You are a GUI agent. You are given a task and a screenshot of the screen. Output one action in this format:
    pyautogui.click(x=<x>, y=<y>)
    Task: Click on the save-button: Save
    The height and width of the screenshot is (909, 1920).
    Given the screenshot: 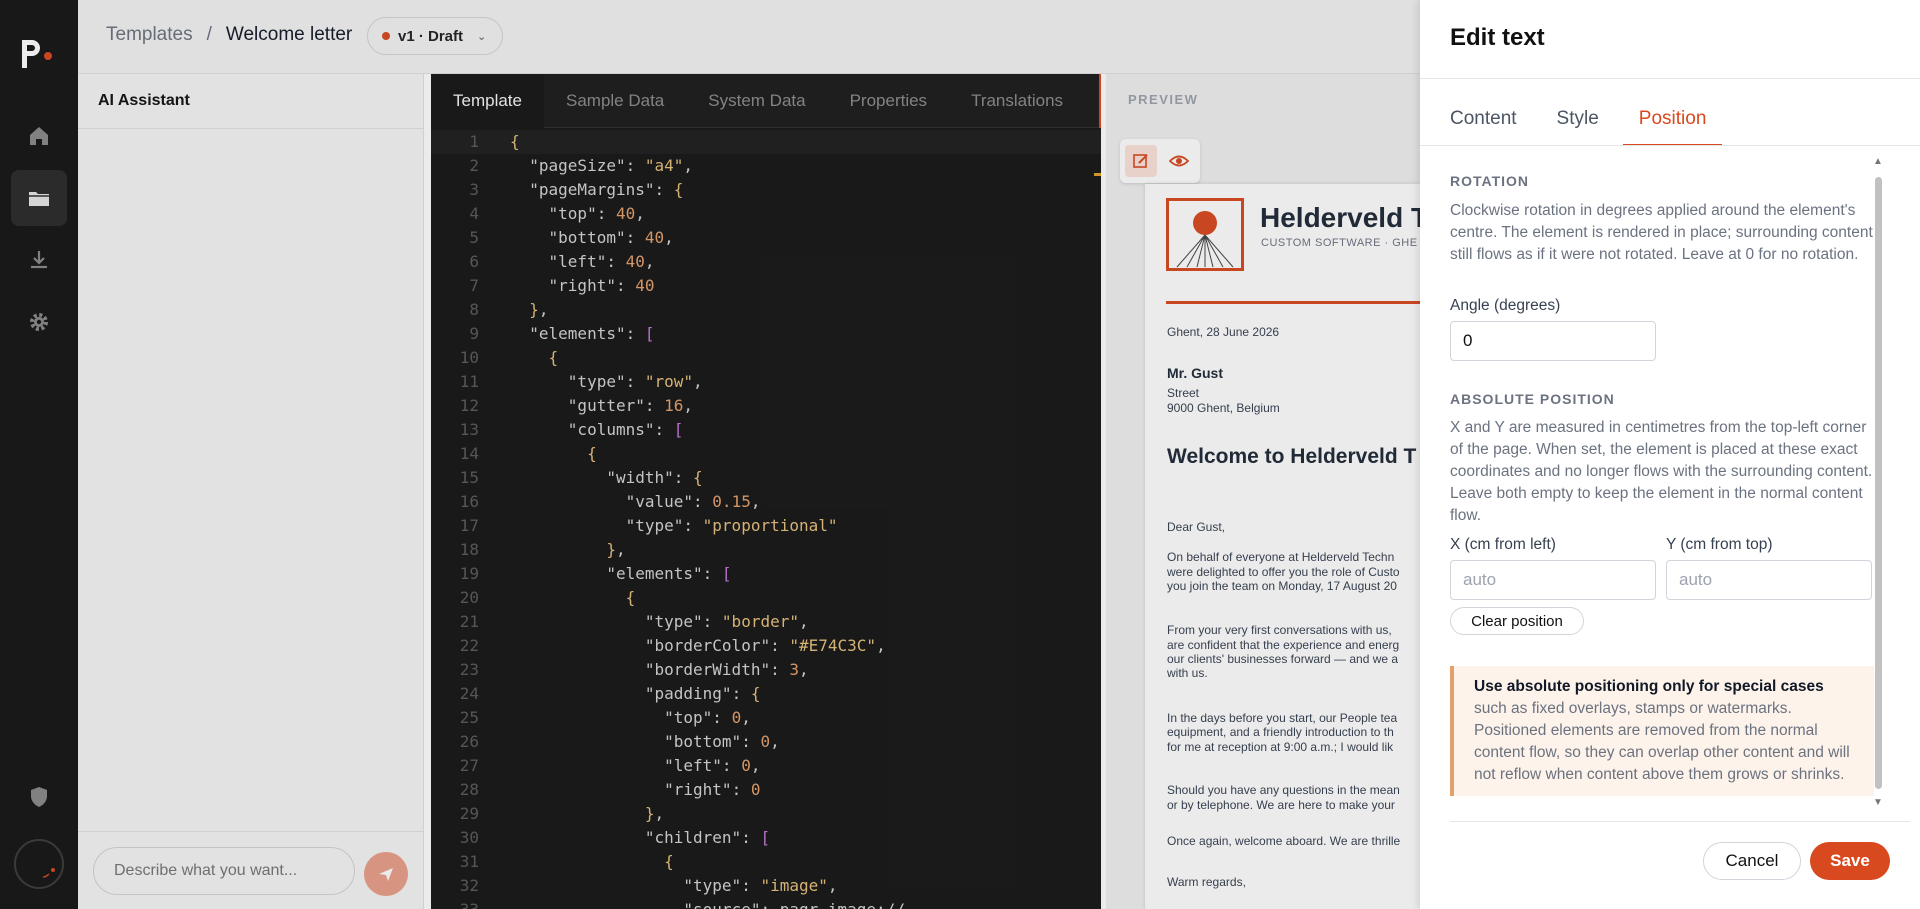 What is the action you would take?
    pyautogui.click(x=1850, y=861)
    